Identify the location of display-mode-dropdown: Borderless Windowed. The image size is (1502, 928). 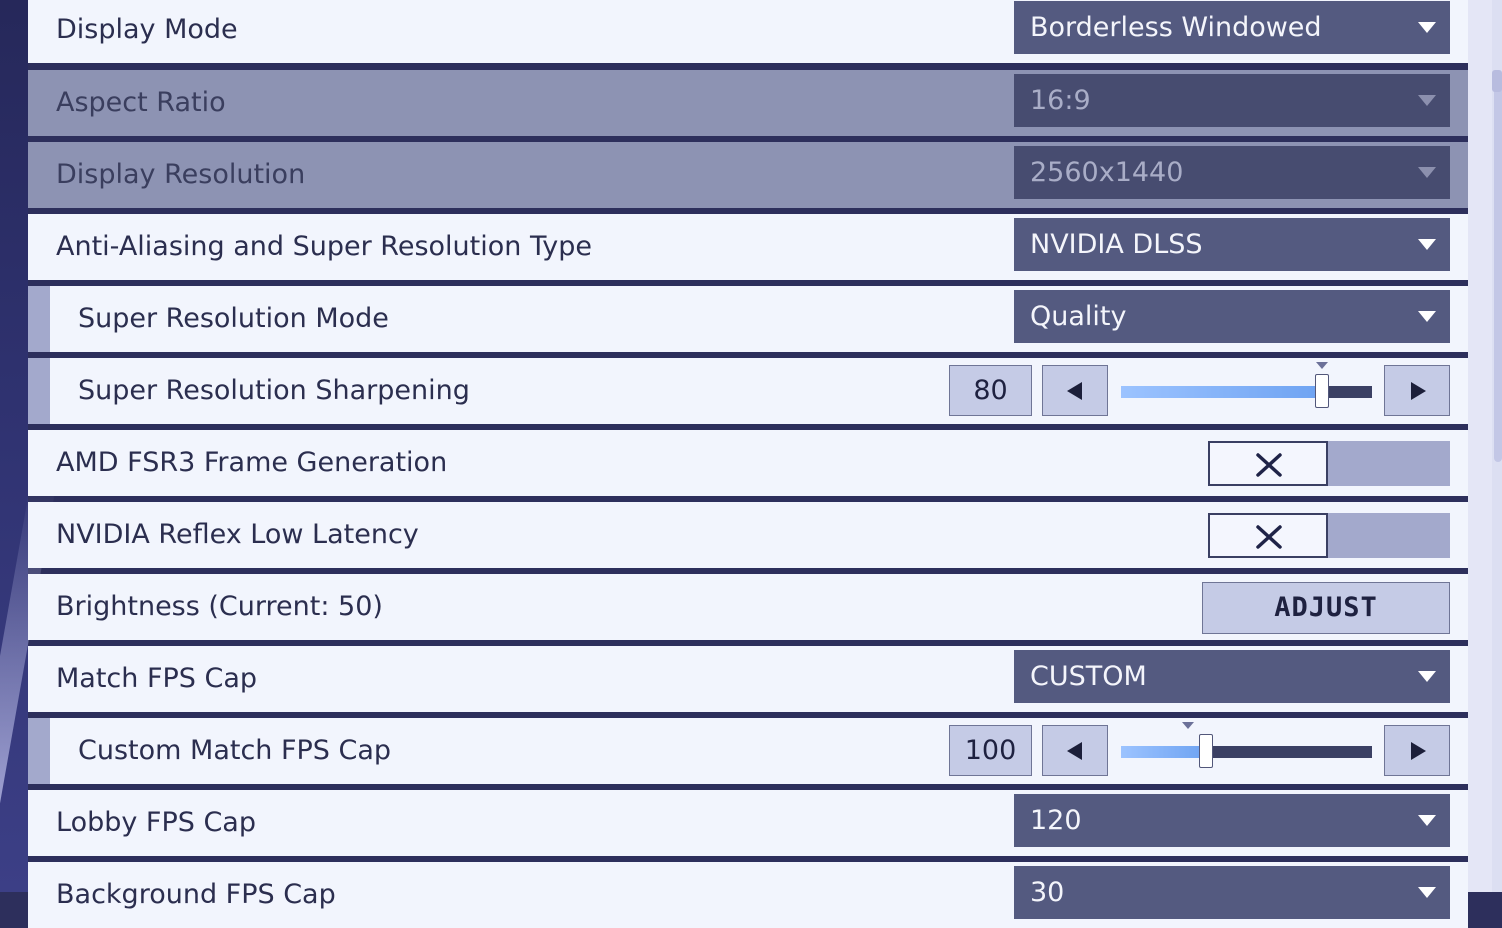
(1232, 27).